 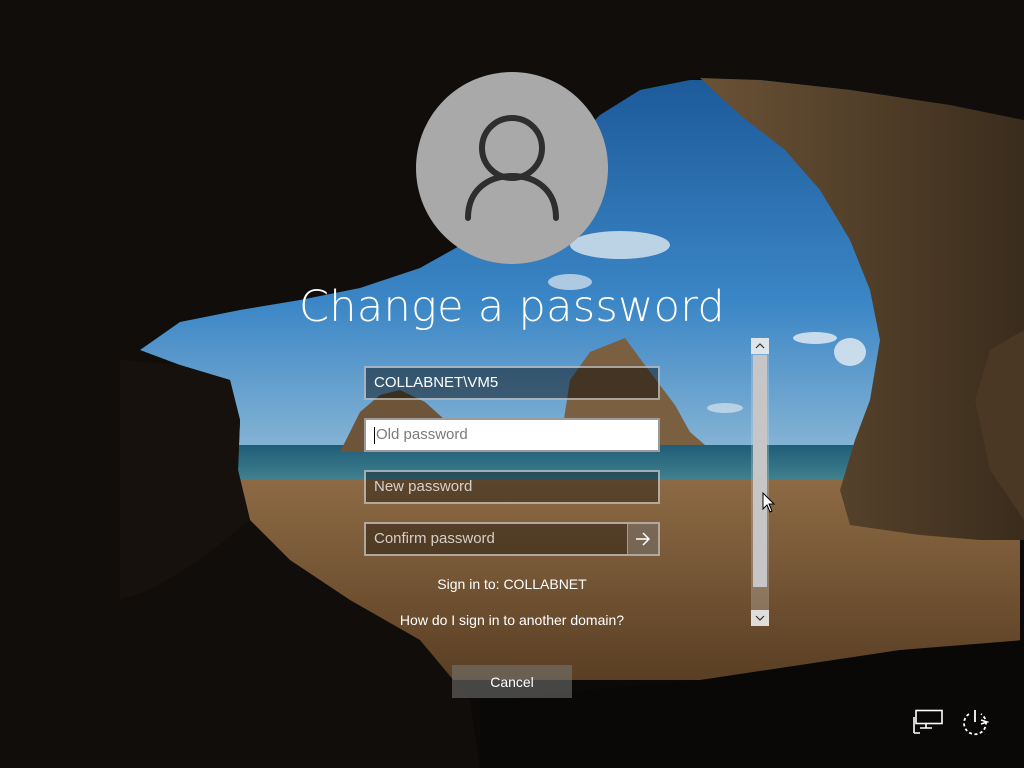 I want to click on page-title: Change a password, so click(x=512, y=307).